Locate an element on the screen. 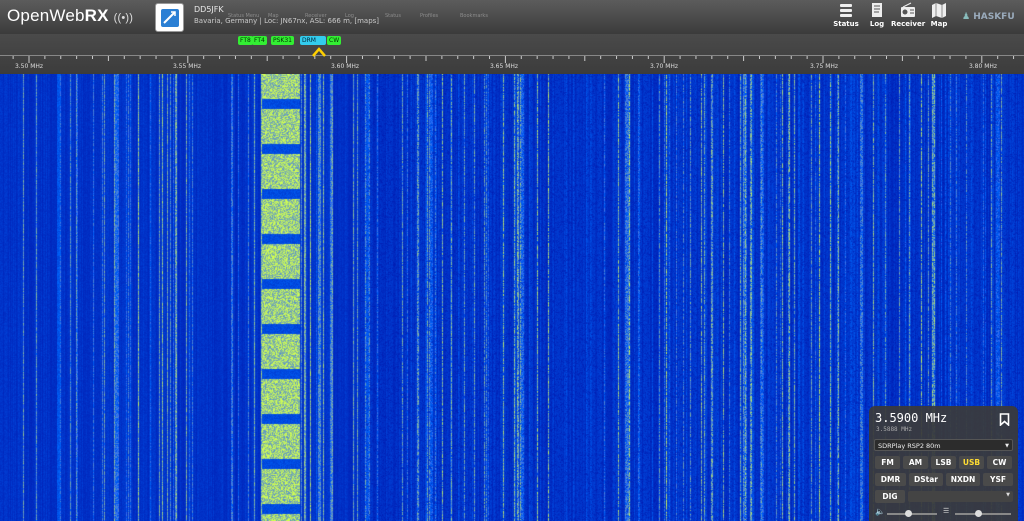 Image resolution: width=1024 pixels, height=521 pixels. tick-label: 3.65 MHz is located at coordinates (504, 66).